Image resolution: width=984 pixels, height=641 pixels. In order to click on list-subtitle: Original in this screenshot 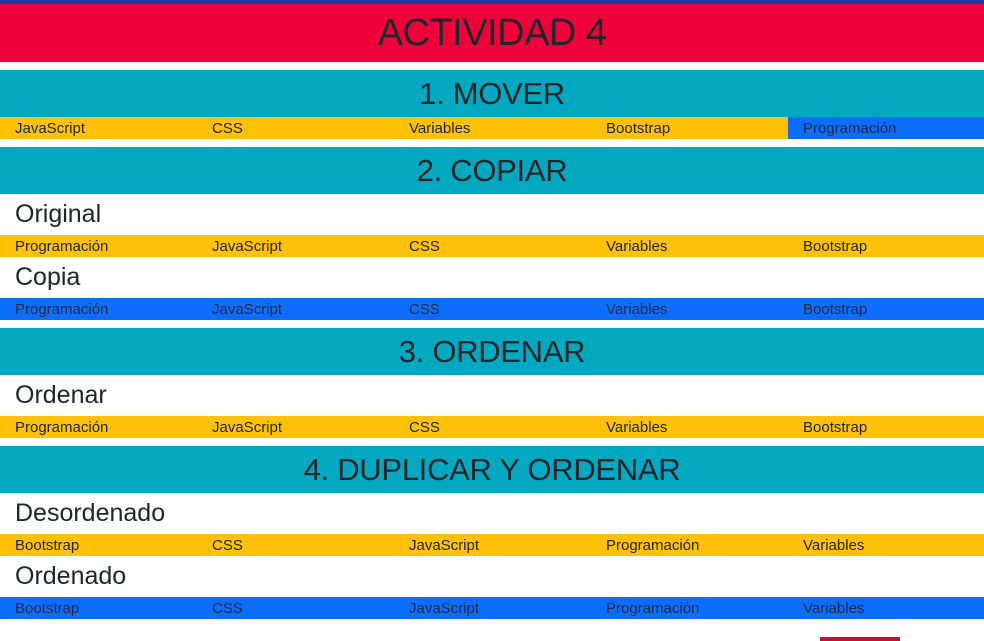, I will do `click(58, 214)`.